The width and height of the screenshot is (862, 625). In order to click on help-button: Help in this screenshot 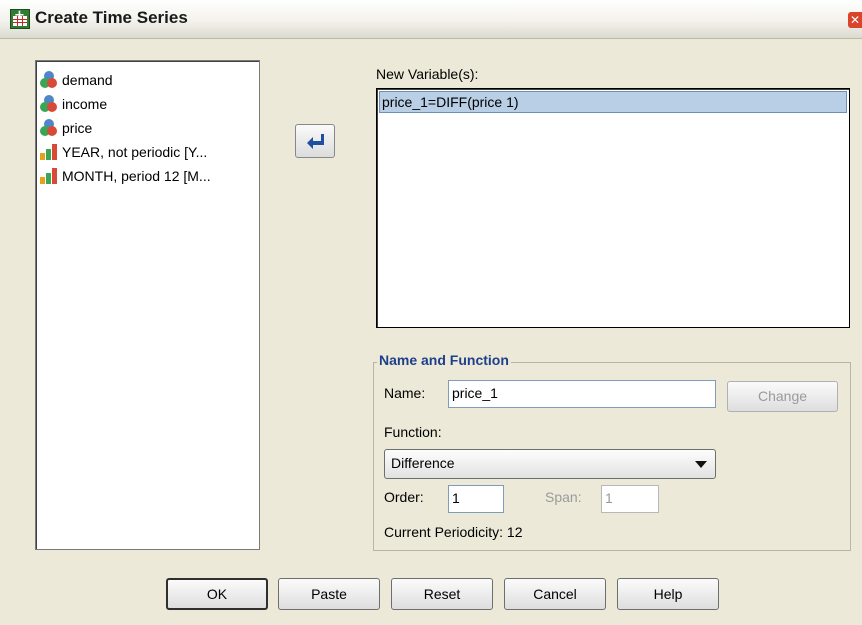, I will do `click(668, 594)`.